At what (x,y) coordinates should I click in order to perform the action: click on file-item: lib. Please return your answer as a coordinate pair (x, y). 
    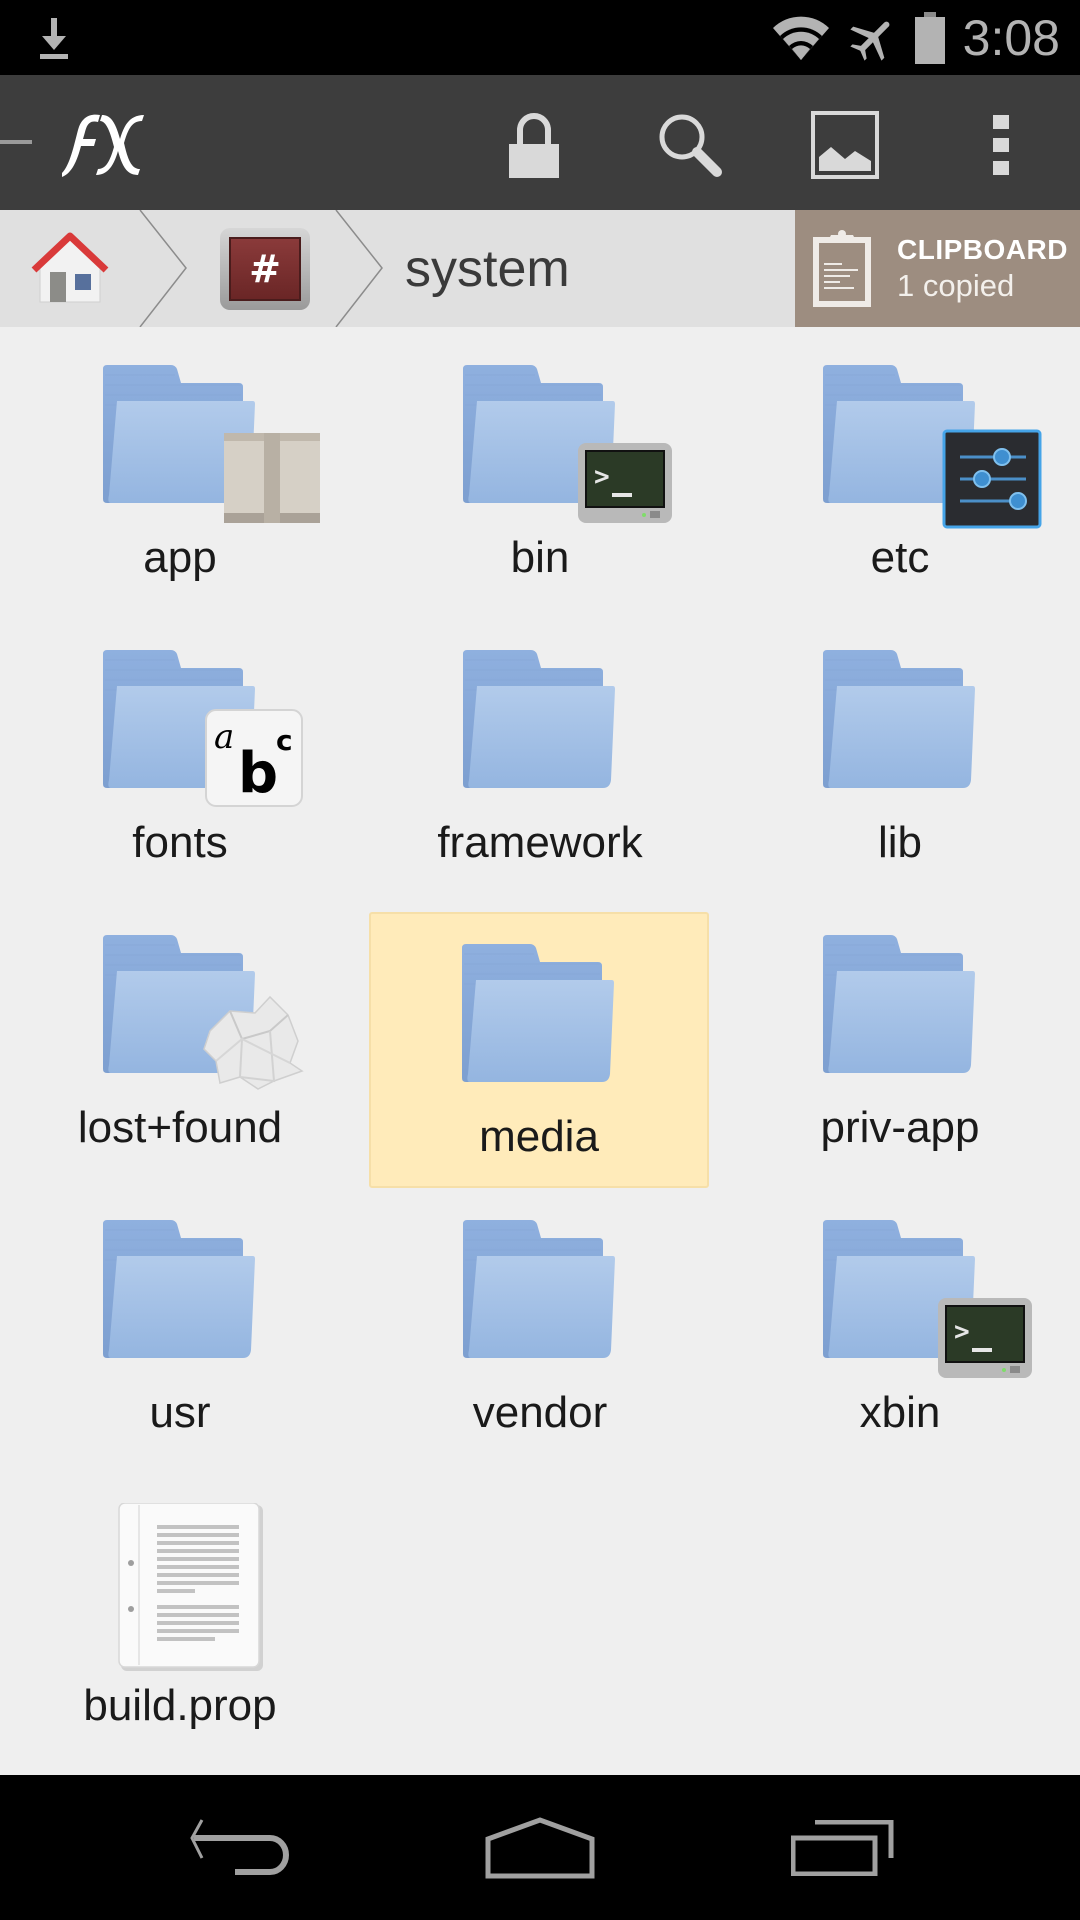
    Looking at the image, I should click on (900, 758).